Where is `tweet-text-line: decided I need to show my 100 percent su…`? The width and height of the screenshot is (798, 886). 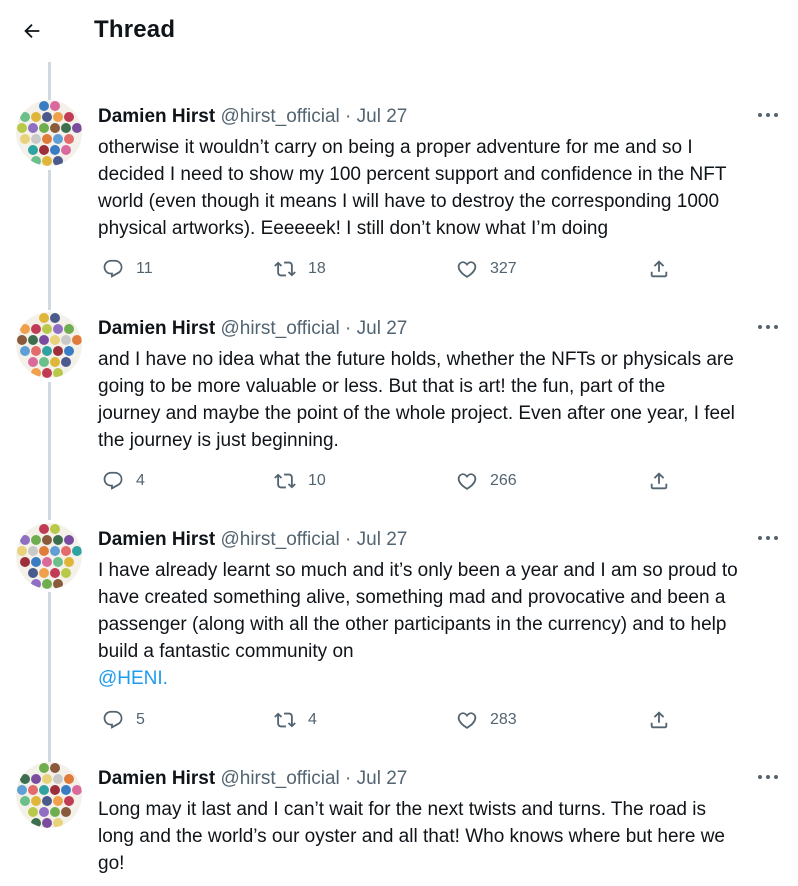 tweet-text-line: decided I need to show my 100 percent su… is located at coordinates (412, 174).